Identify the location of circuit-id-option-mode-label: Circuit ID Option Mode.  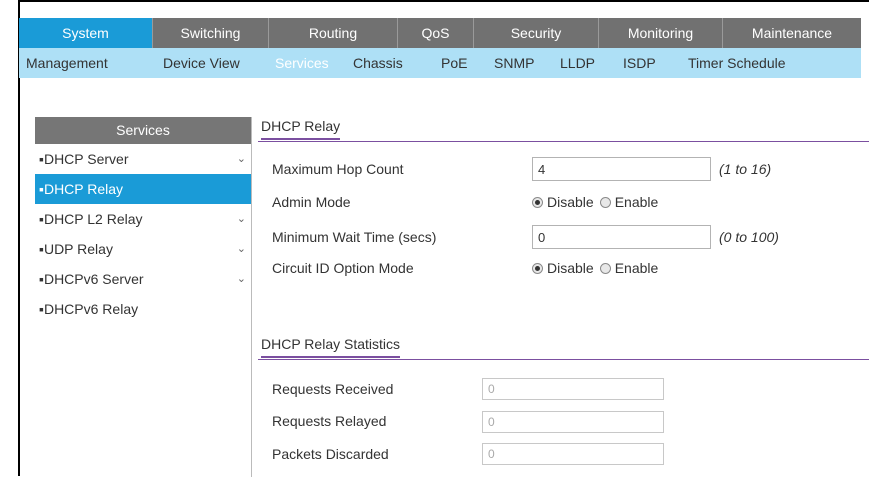
(343, 268).